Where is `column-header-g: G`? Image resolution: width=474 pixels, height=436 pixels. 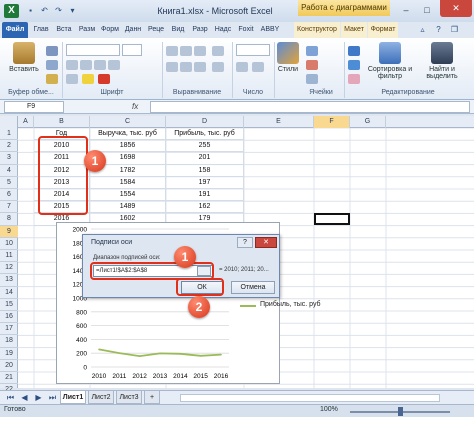
column-header-g: G is located at coordinates (368, 122).